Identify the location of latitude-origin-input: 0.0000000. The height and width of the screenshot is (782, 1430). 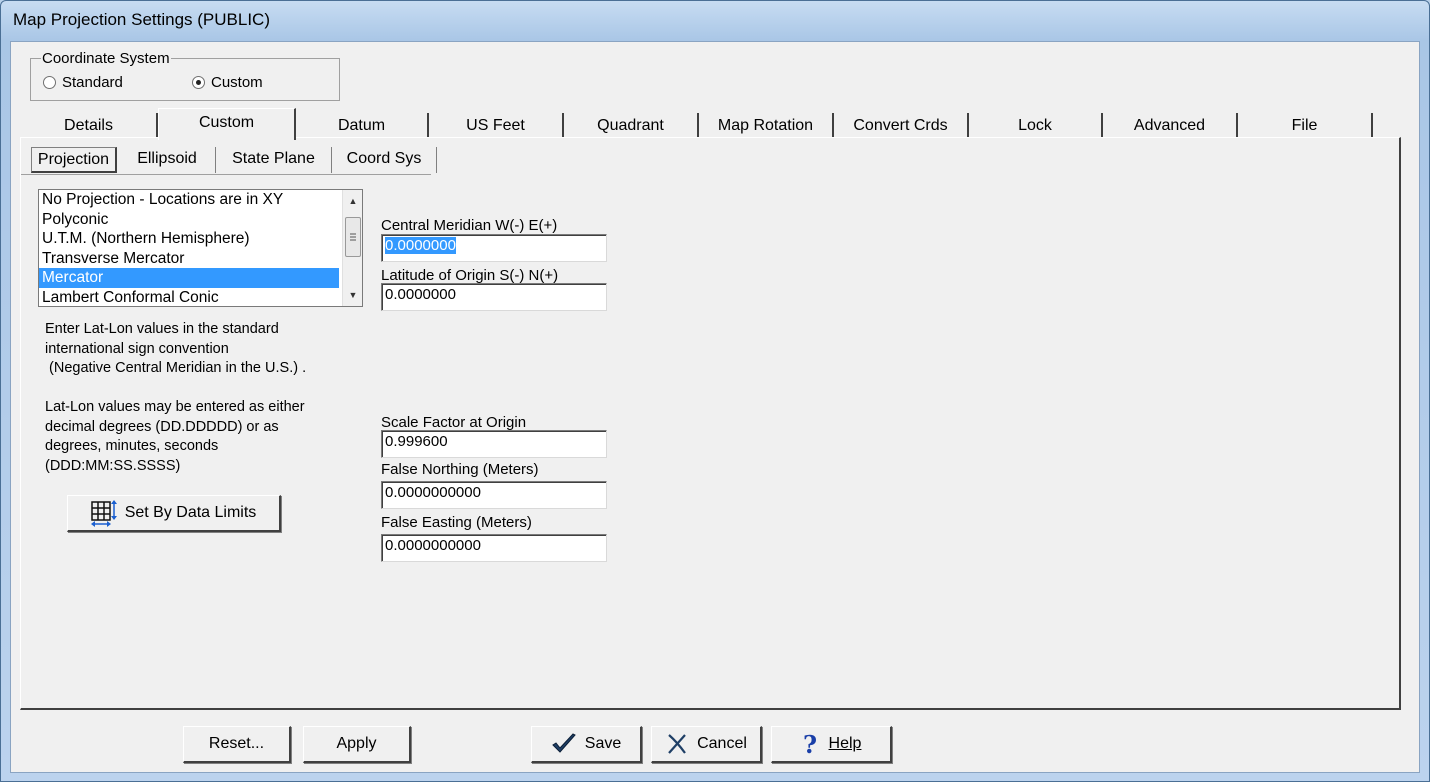
(494, 297).